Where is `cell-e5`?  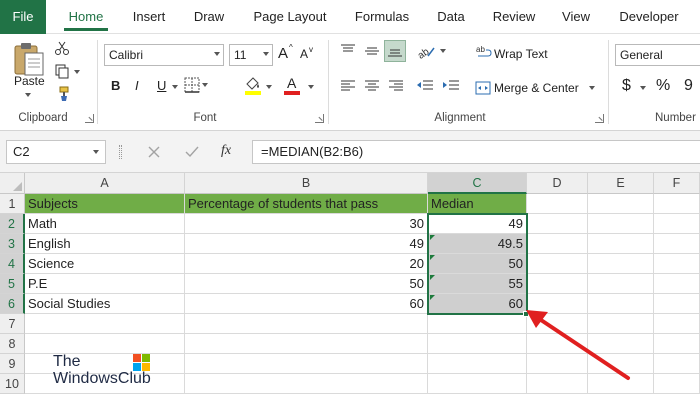 cell-e5 is located at coordinates (621, 284).